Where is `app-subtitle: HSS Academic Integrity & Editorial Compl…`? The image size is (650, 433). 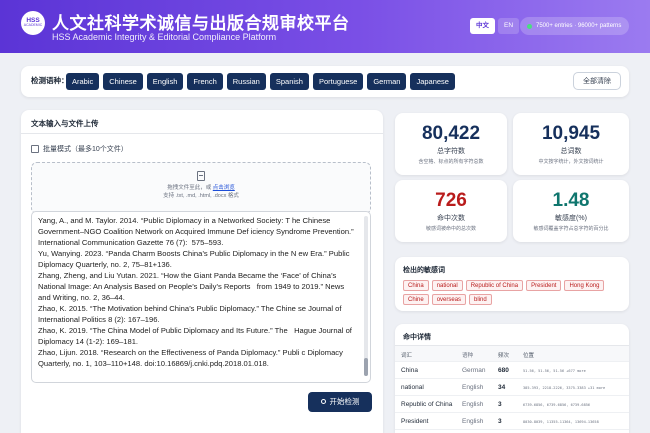
app-subtitle: HSS Academic Integrity & Editorial Compl… is located at coordinates (164, 37).